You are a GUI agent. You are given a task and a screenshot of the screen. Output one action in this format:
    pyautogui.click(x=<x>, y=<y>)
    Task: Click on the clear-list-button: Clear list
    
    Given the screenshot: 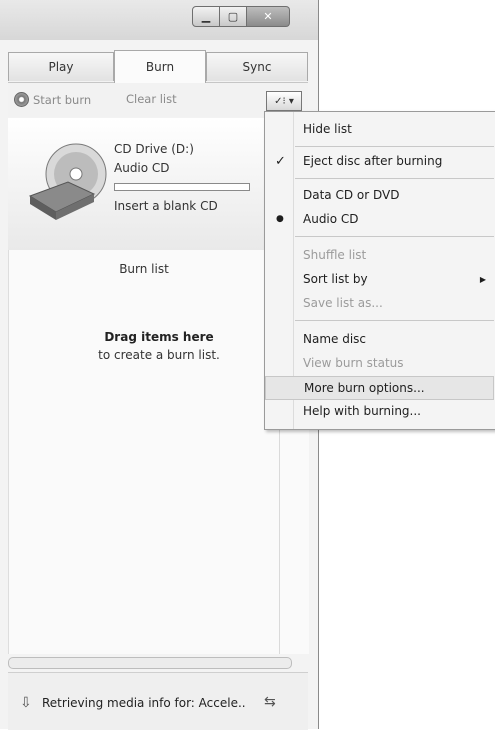 What is the action you would take?
    pyautogui.click(x=151, y=99)
    